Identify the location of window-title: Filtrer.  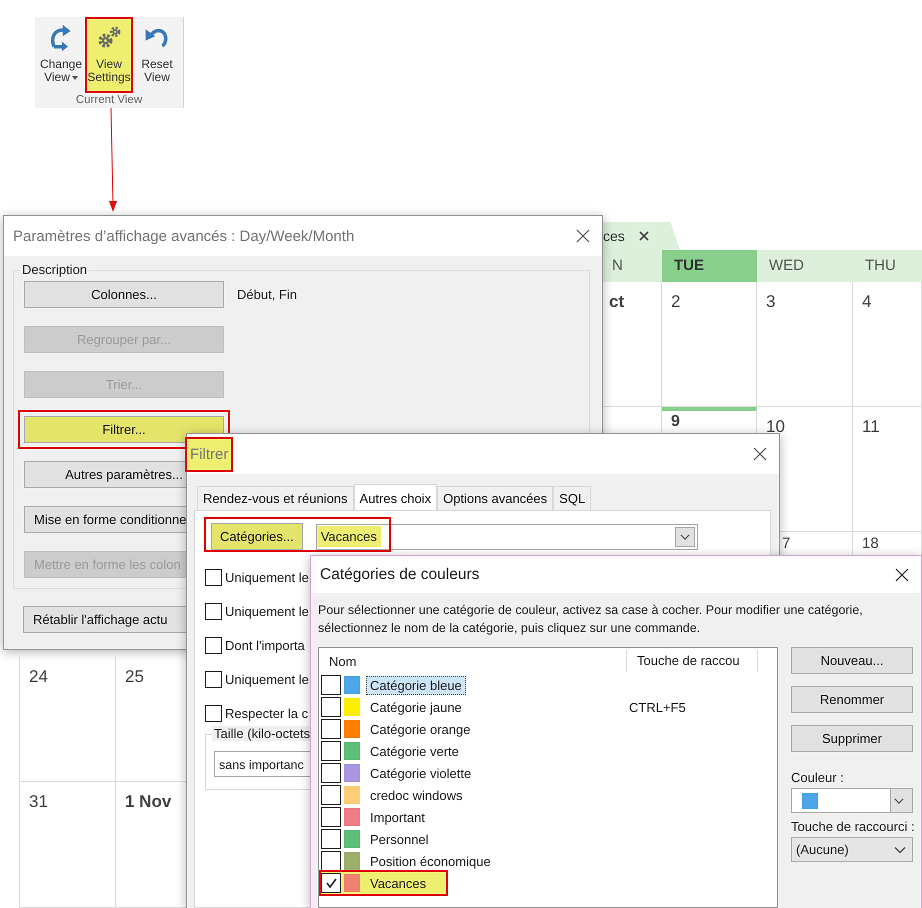
(209, 454).